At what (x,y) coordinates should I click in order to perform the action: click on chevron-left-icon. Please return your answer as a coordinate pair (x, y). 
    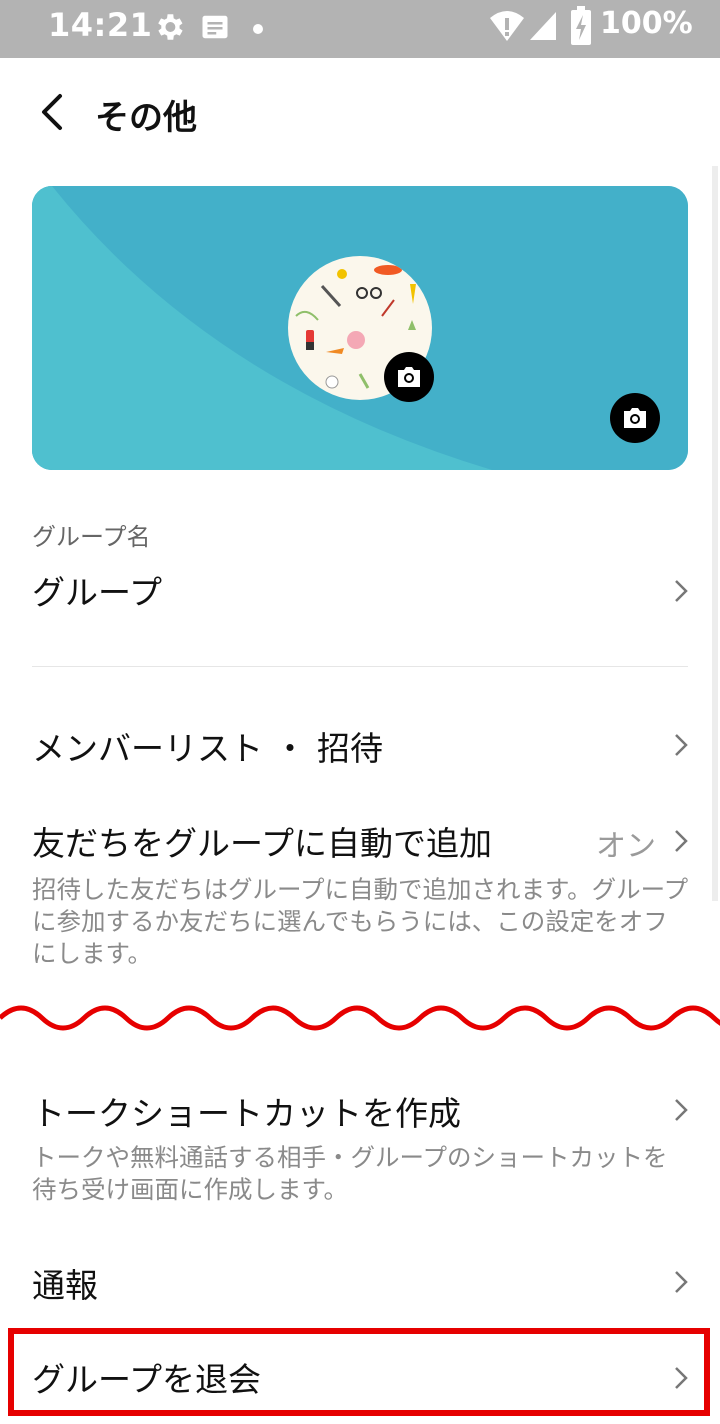
    Looking at the image, I should click on (52, 112).